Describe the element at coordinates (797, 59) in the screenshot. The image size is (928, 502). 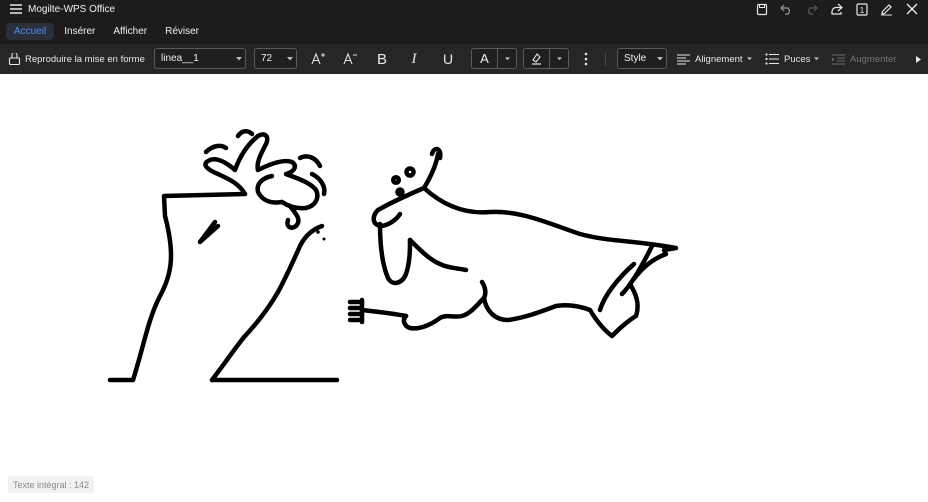
I see `bullets-label: Puces` at that location.